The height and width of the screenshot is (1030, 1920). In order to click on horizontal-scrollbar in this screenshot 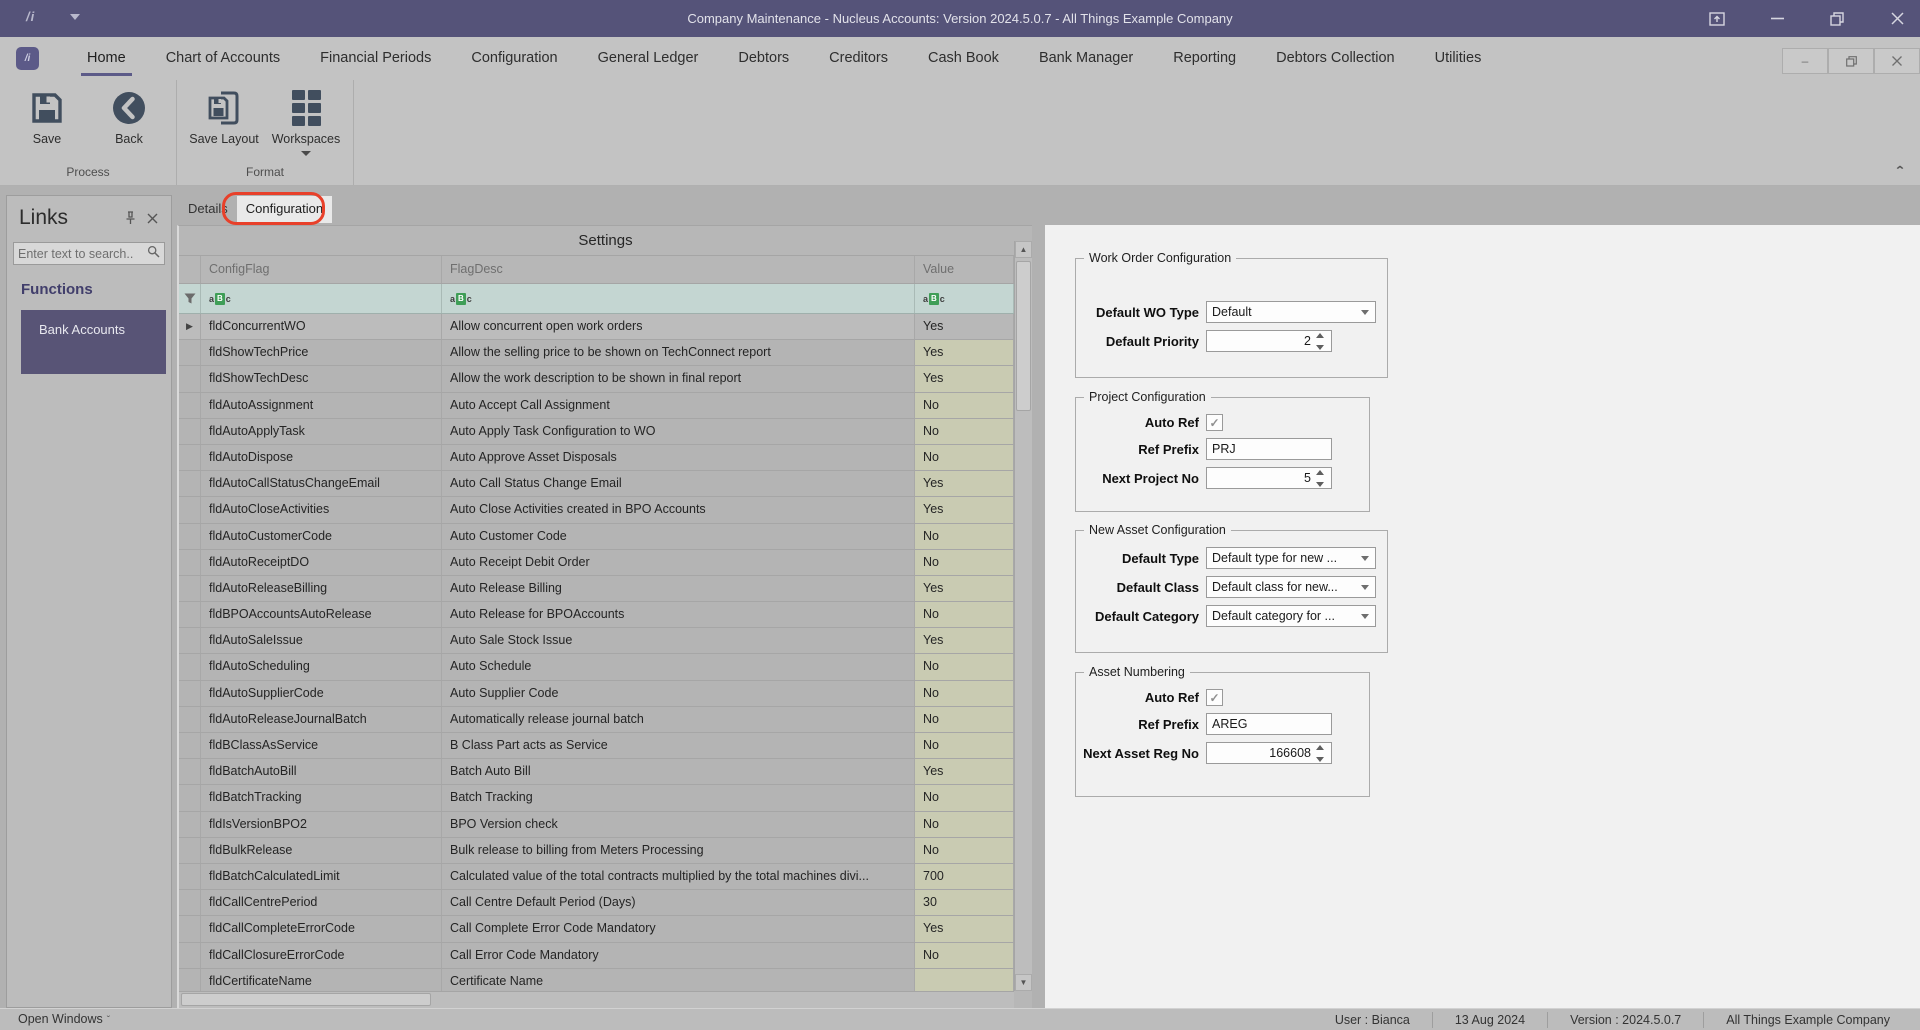, I will do `click(596, 999)`.